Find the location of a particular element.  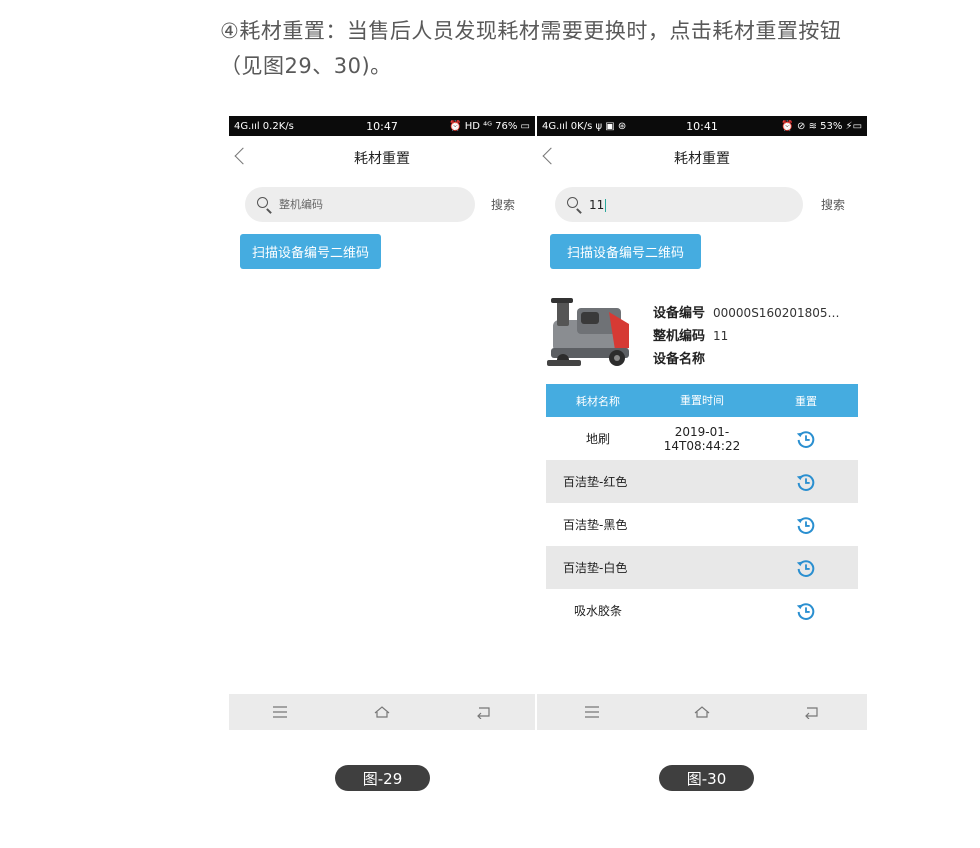

header-reset: 重置 is located at coordinates (806, 401).